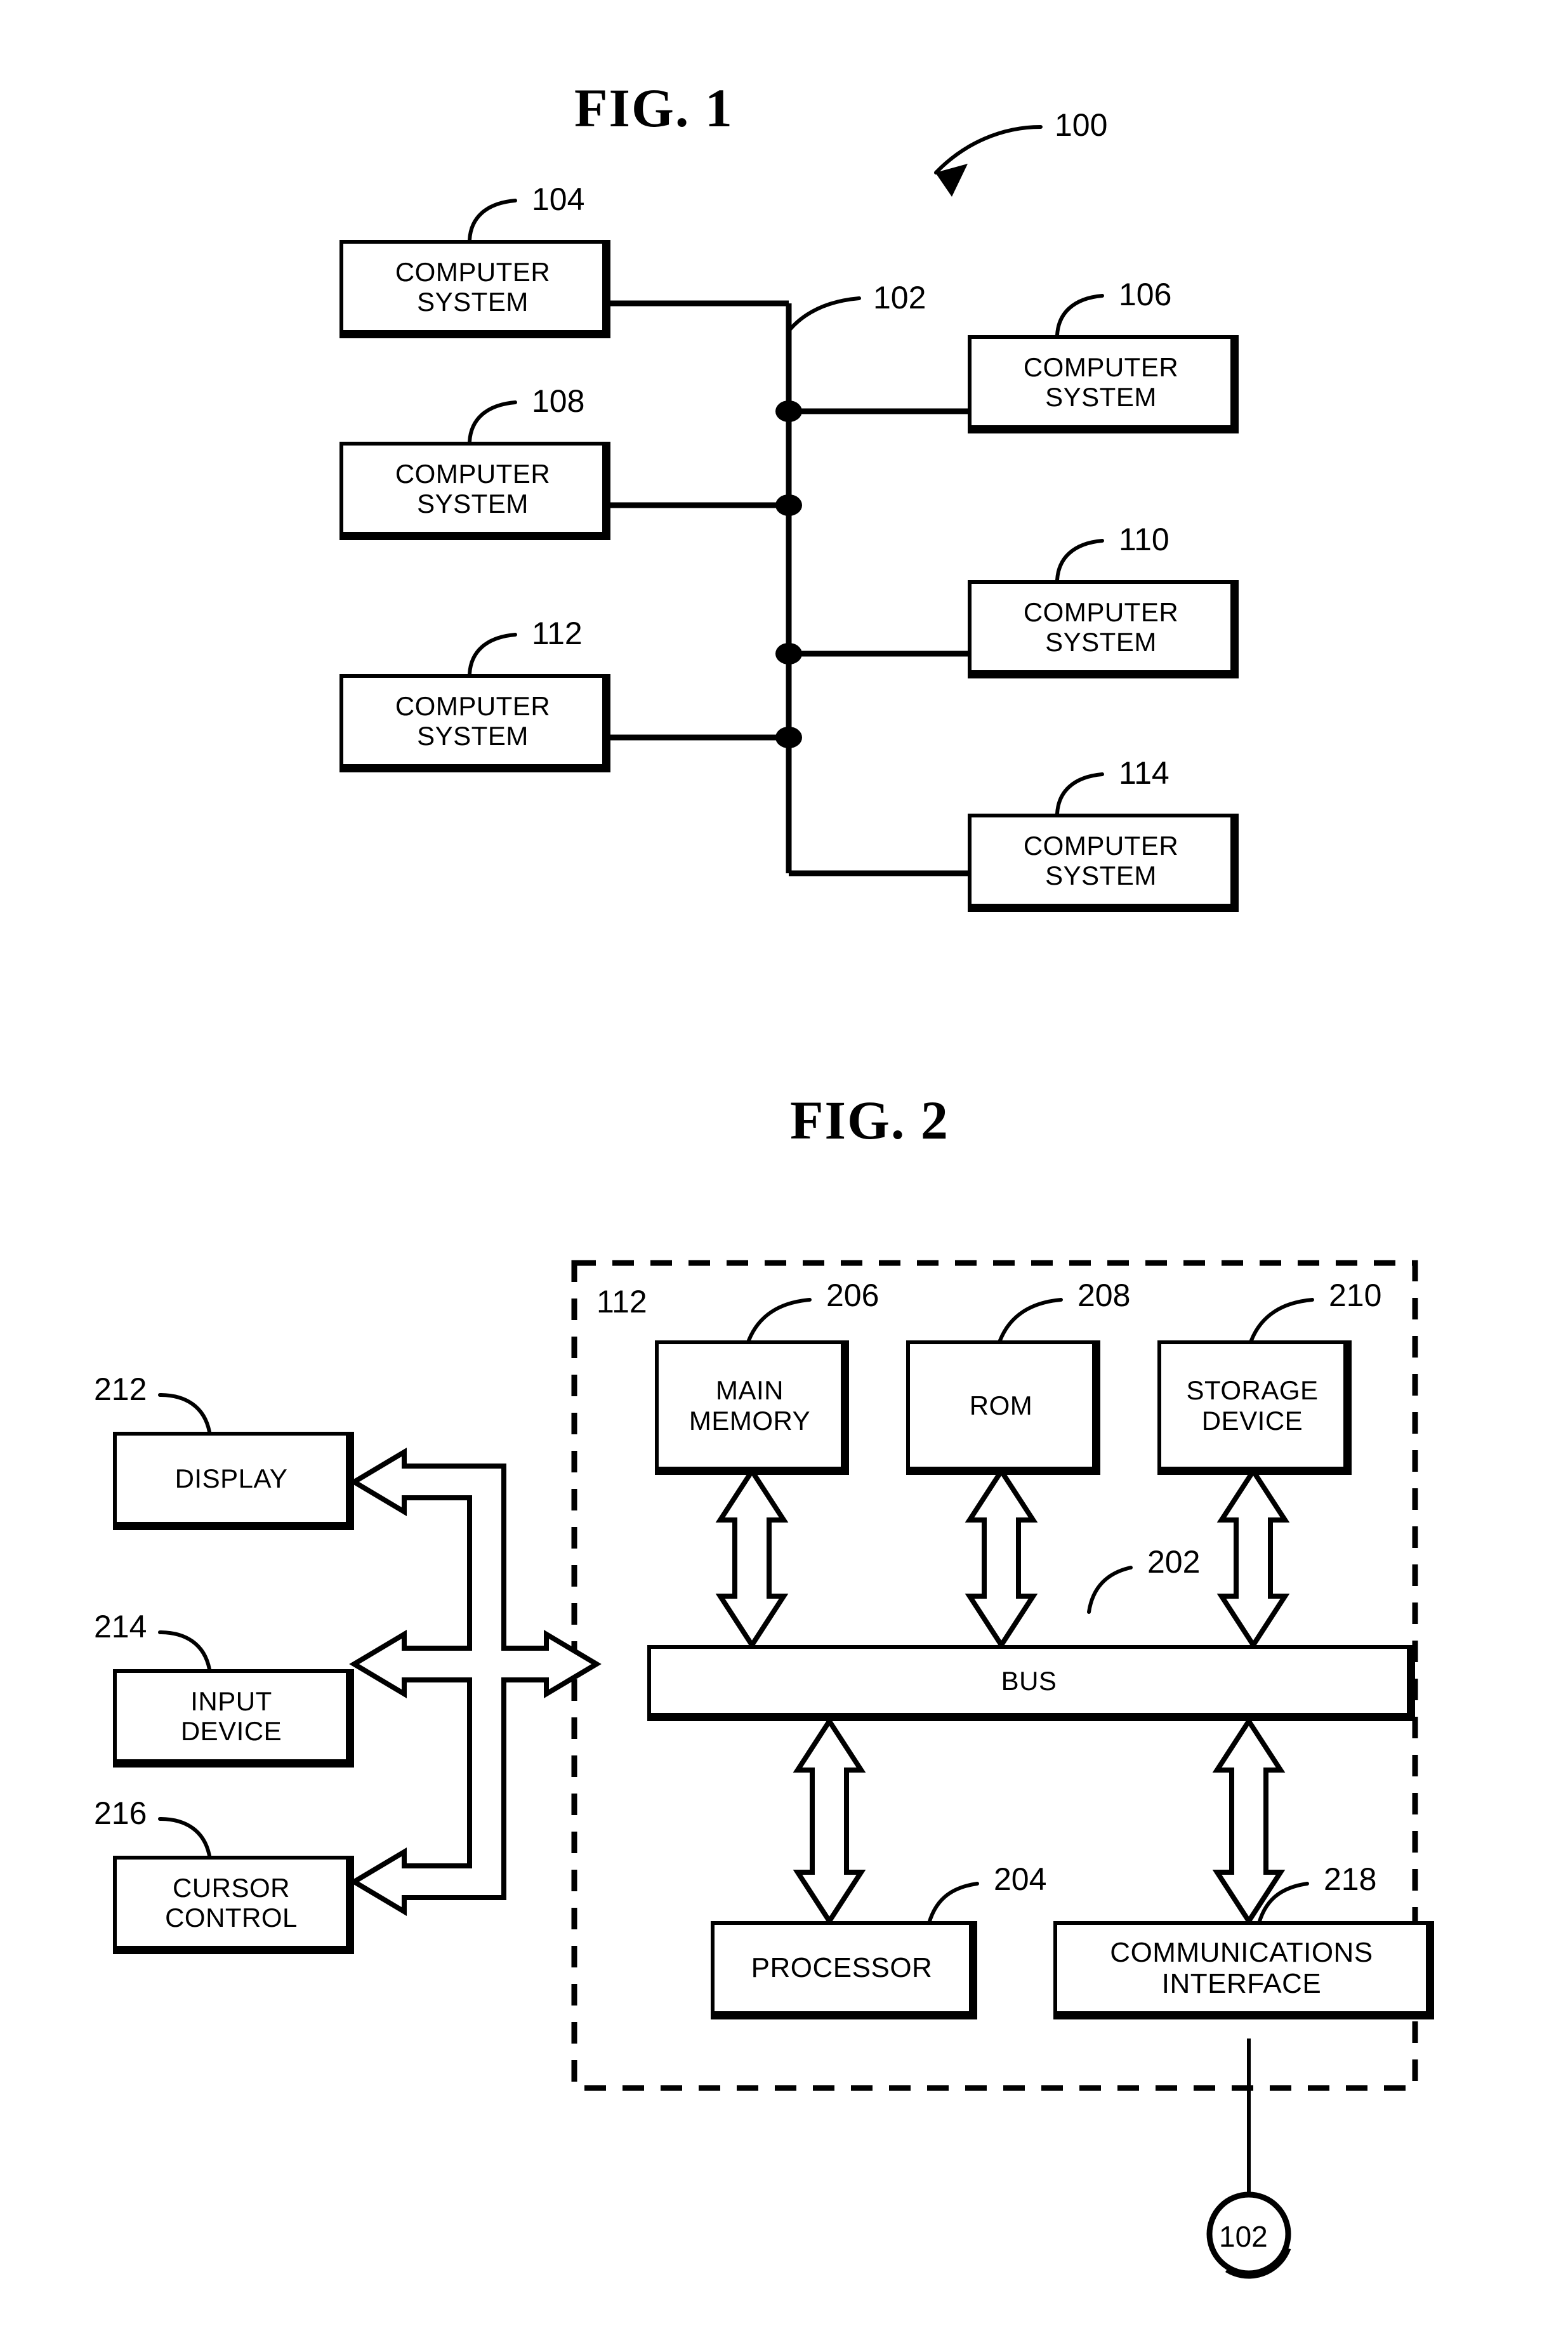  Describe the element at coordinates (951, 180) in the screenshot. I see `system-callout-arrowhead` at that location.